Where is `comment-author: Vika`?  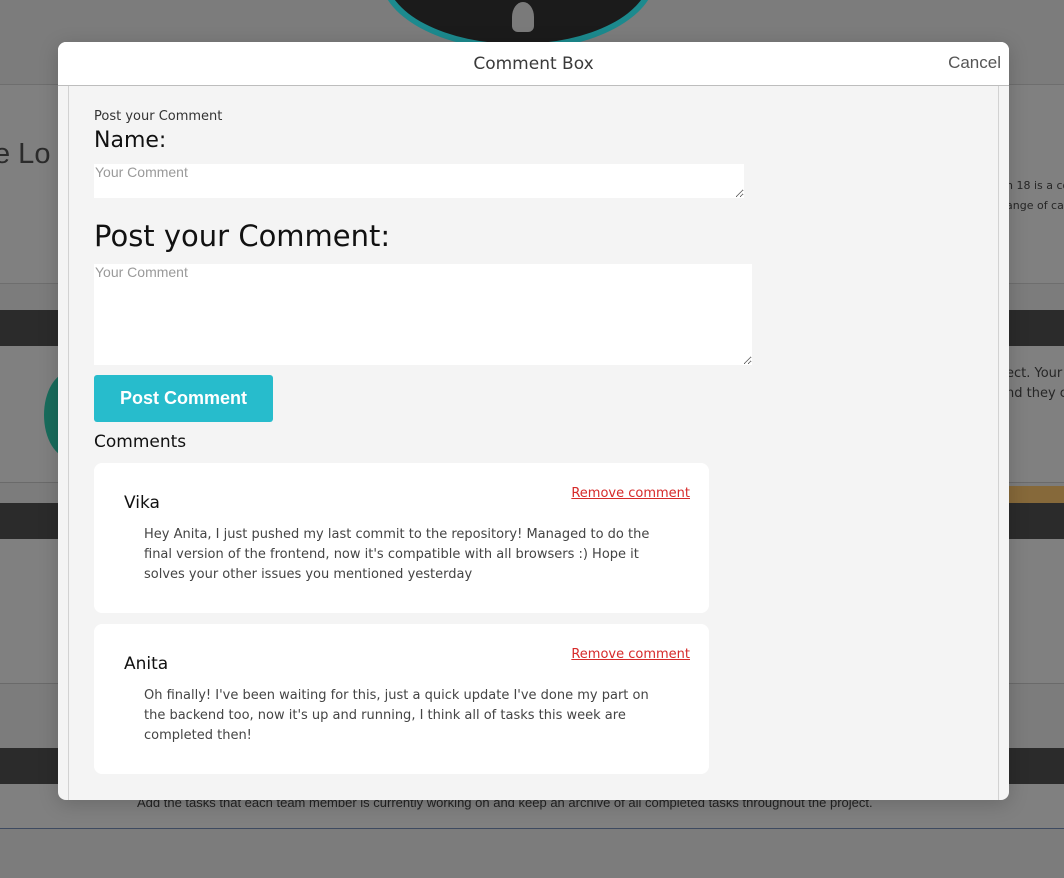
comment-author: Vika is located at coordinates (142, 503).